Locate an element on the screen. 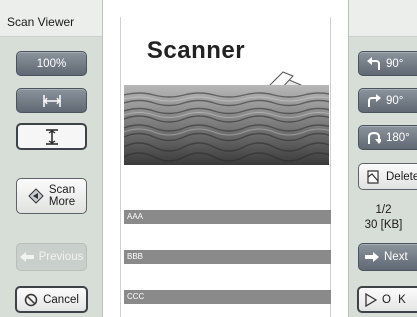 The height and width of the screenshot is (317, 417). ok-label: O K is located at coordinates (395, 299).